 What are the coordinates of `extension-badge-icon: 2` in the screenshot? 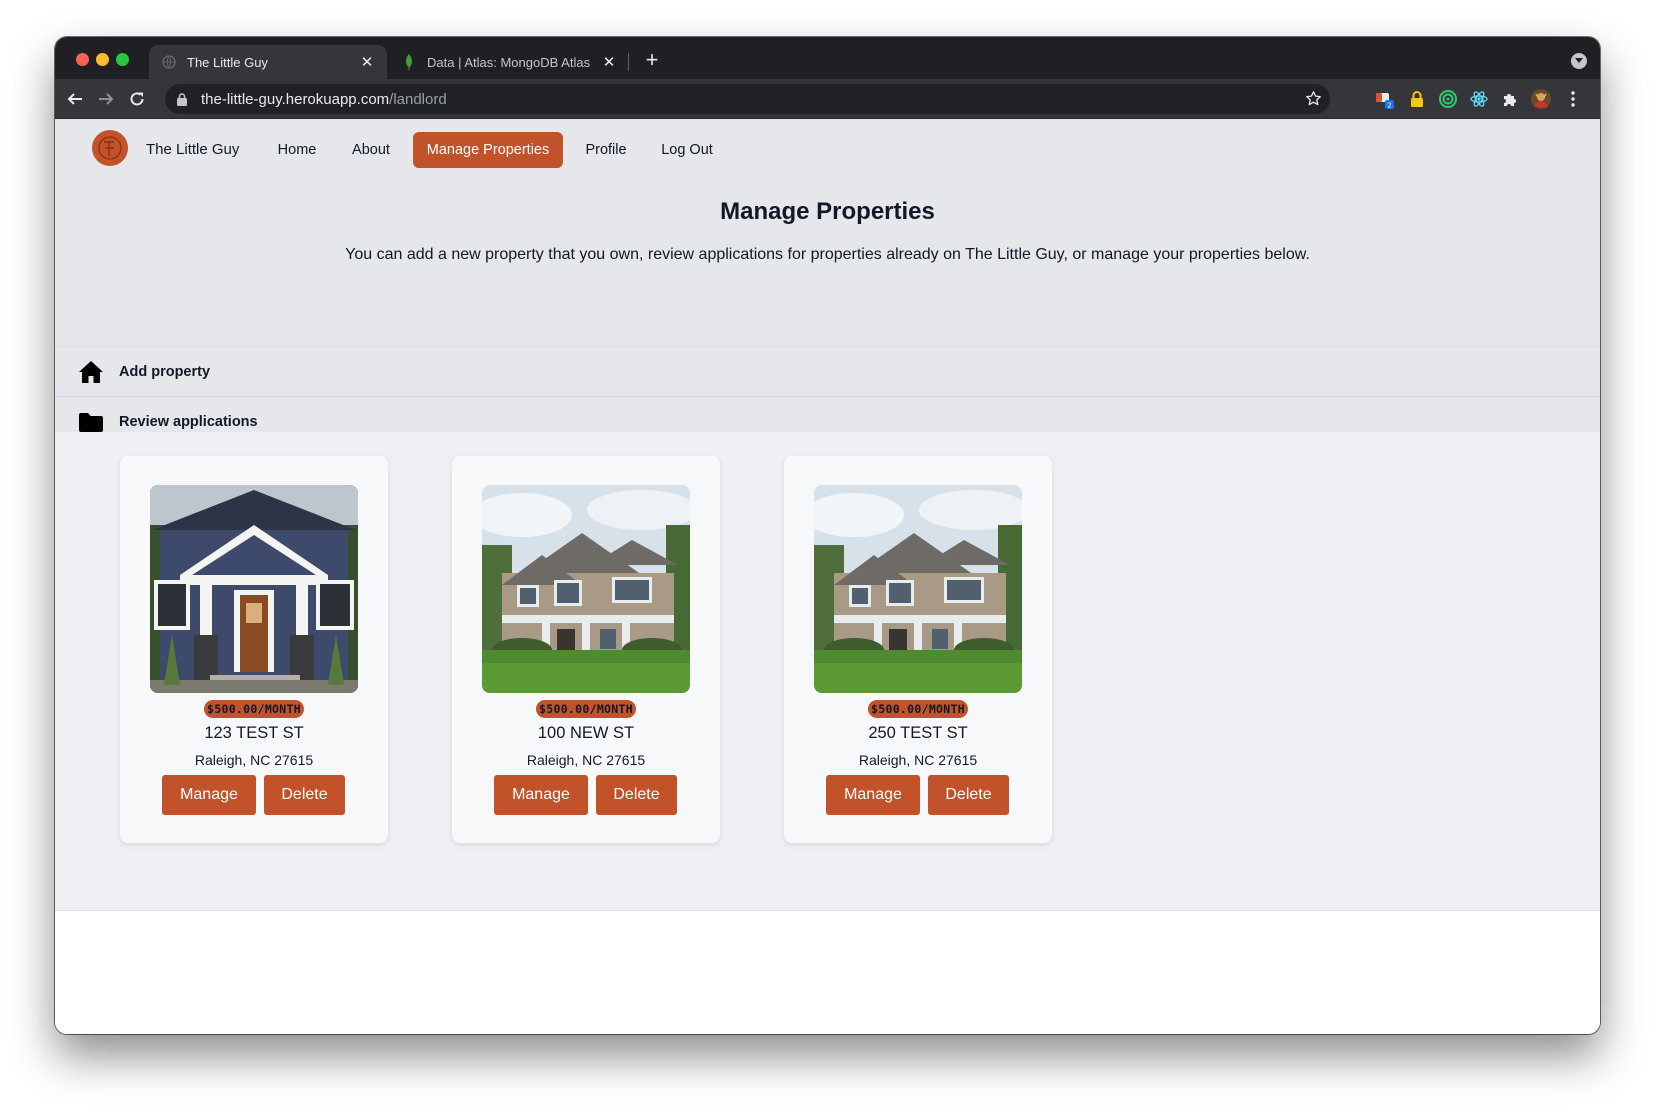 It's located at (1385, 99).